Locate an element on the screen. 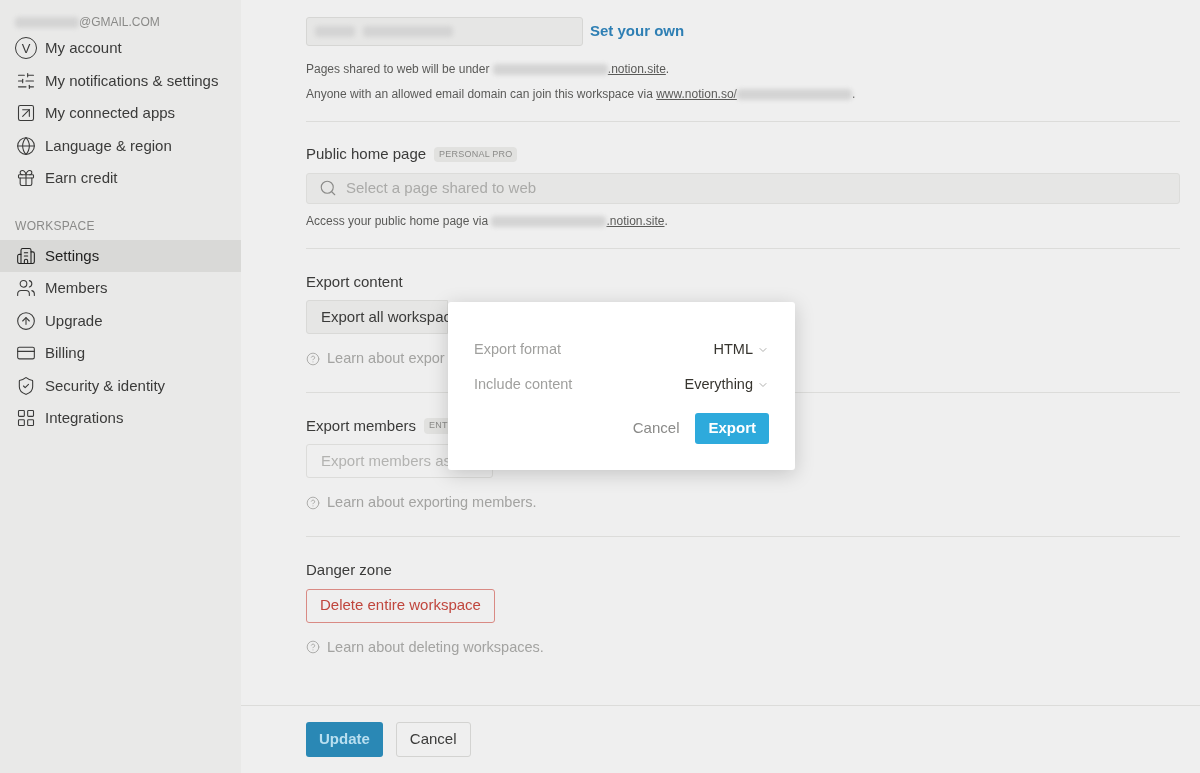 This screenshot has width=1200, height=773. plan-badge: PERSONAL PRO is located at coordinates (476, 154).